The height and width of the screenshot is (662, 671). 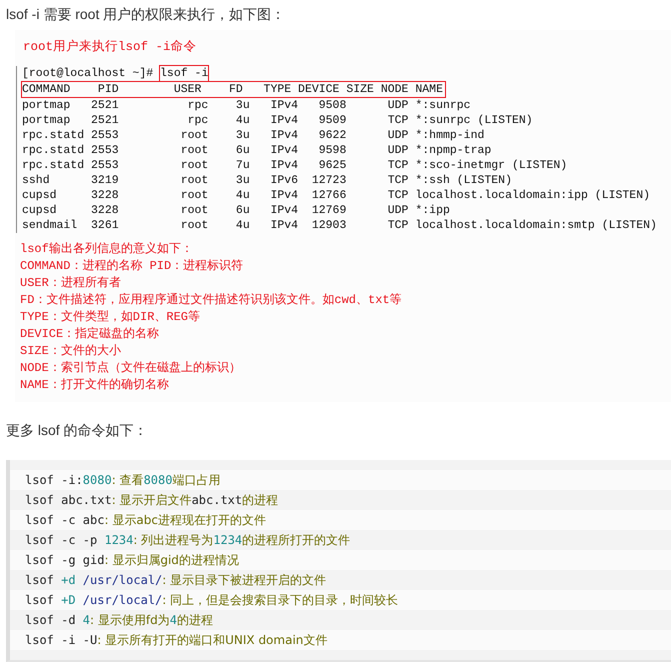 What do you see at coordinates (132, 266) in the screenshot?
I see `note-line: COMMAND：进程的名称 PID：进程标识符` at bounding box center [132, 266].